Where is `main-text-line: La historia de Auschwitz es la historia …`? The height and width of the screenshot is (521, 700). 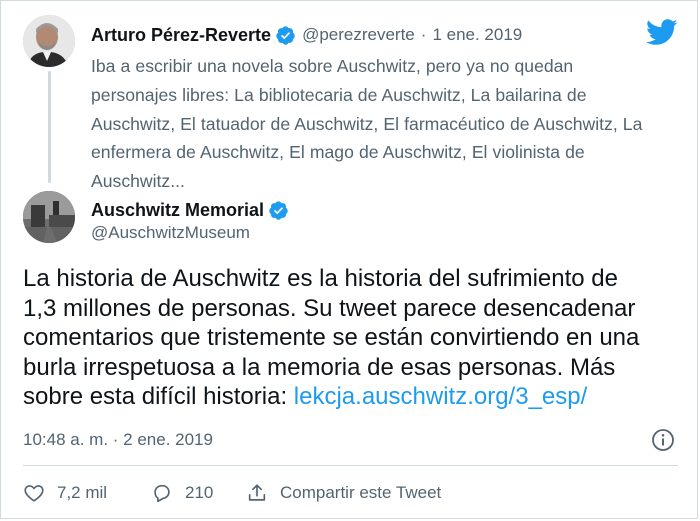 main-text-line: La historia de Auschwitz es la historia … is located at coordinates (320, 278).